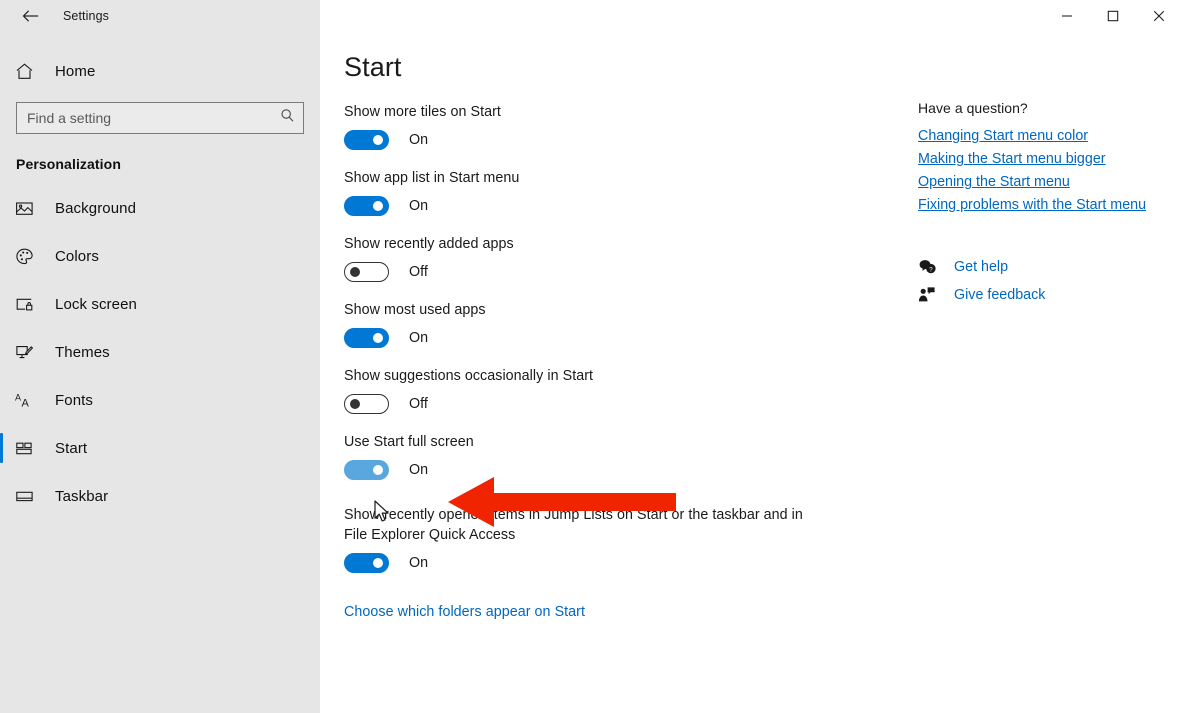 The width and height of the screenshot is (1182, 713). I want to click on get-help-icon: ?, so click(931, 267).